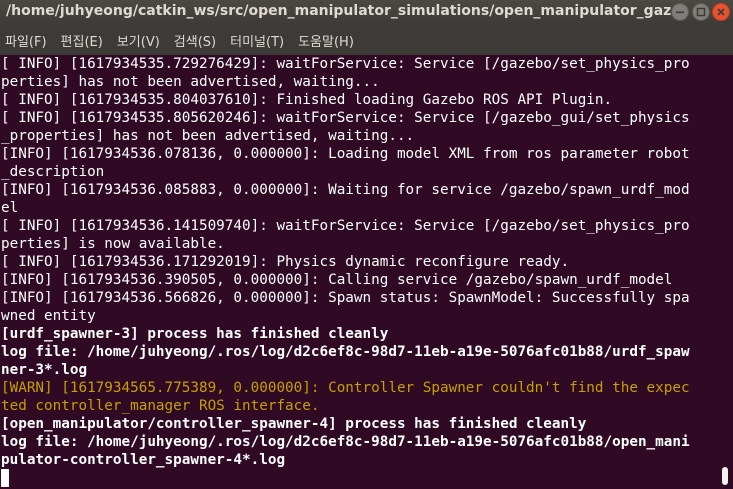 The height and width of the screenshot is (489, 733). What do you see at coordinates (725, 476) in the screenshot?
I see `scrollbar-thumb` at bounding box center [725, 476].